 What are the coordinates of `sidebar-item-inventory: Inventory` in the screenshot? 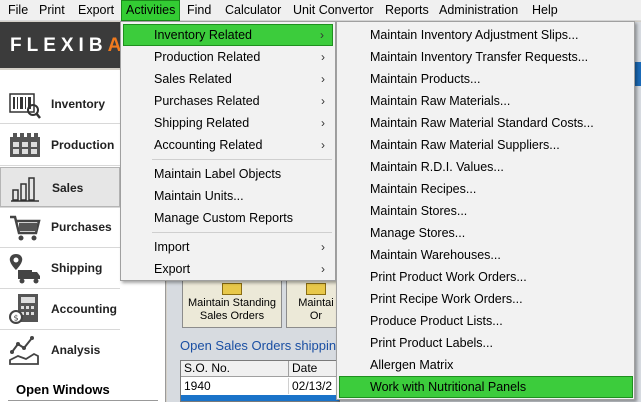 It's located at (60, 104).